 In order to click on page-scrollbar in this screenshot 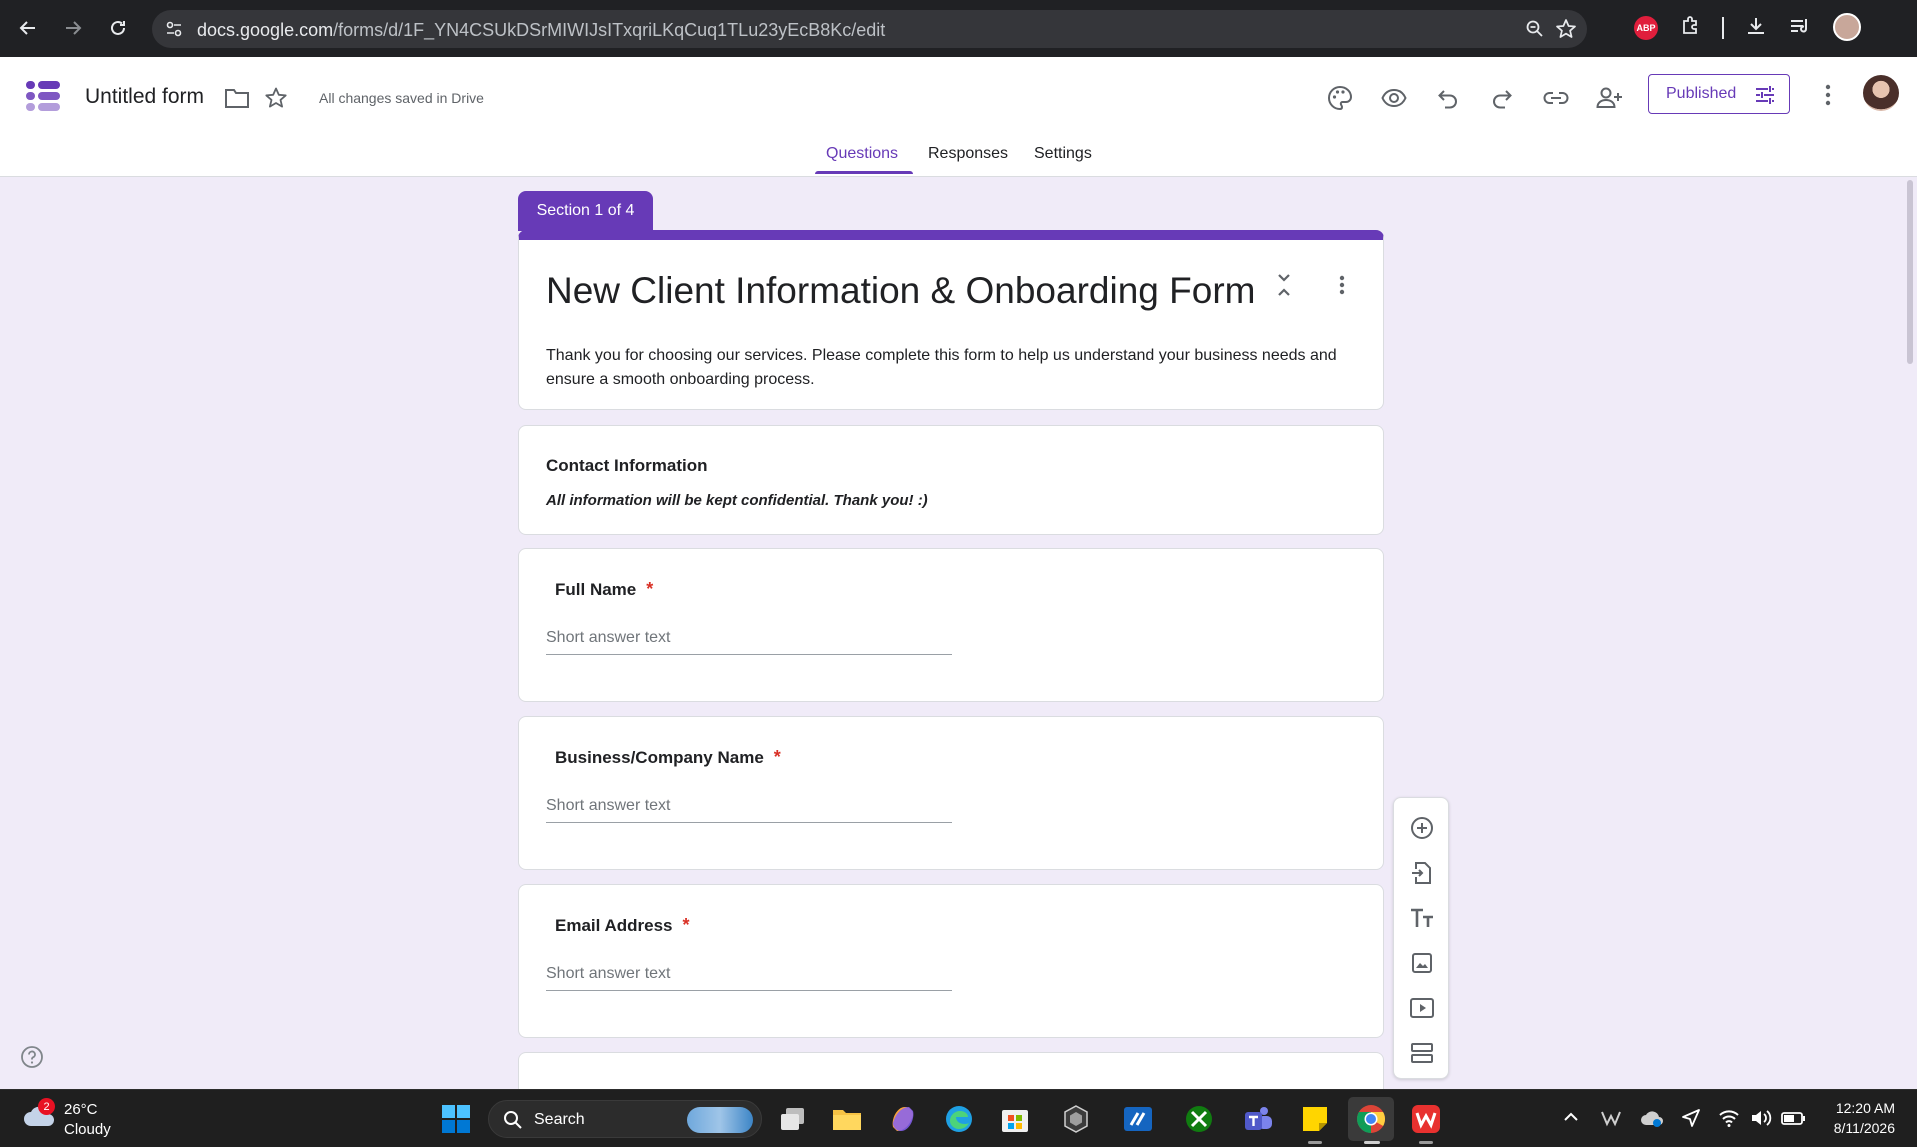, I will do `click(1910, 272)`.